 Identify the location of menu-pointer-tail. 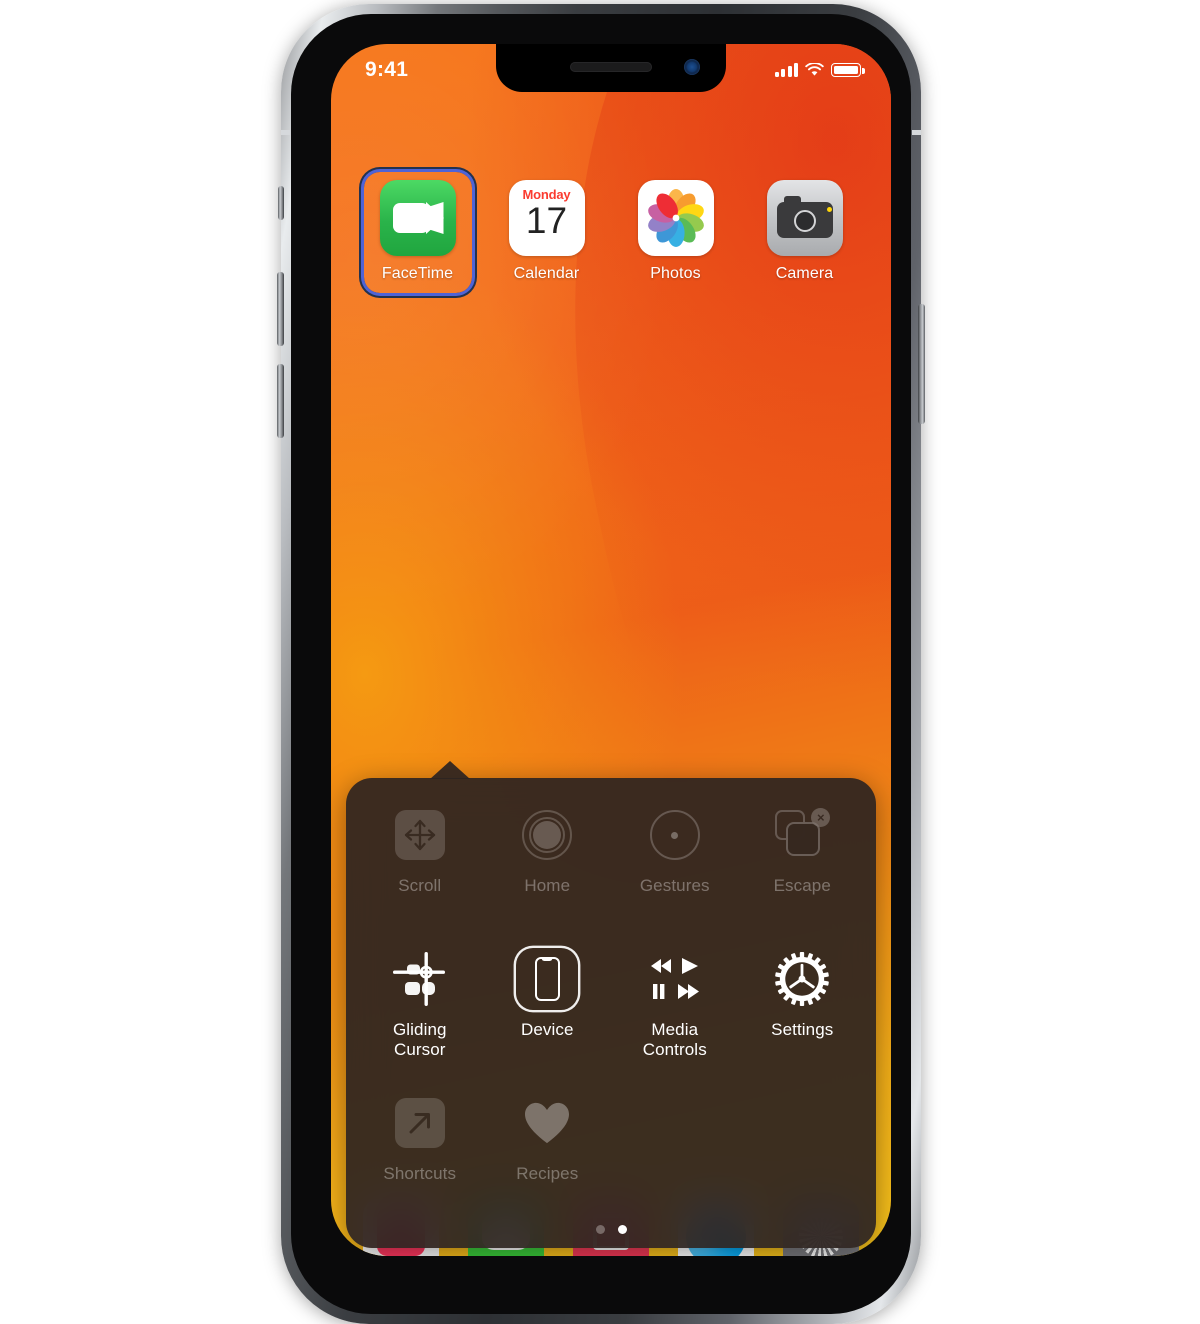
(450, 770).